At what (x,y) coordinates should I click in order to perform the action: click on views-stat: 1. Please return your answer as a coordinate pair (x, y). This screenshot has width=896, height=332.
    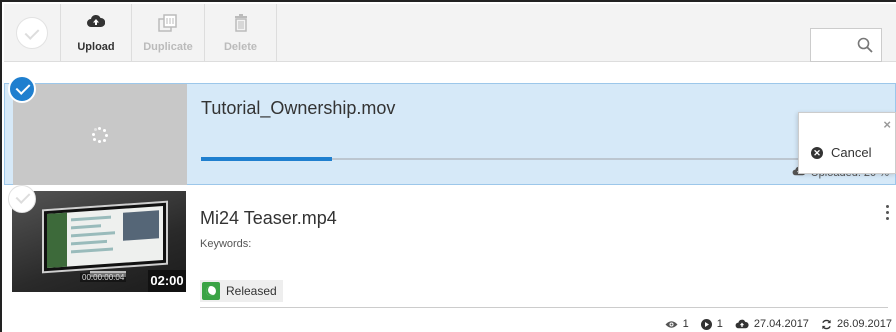
    Looking at the image, I should click on (677, 324).